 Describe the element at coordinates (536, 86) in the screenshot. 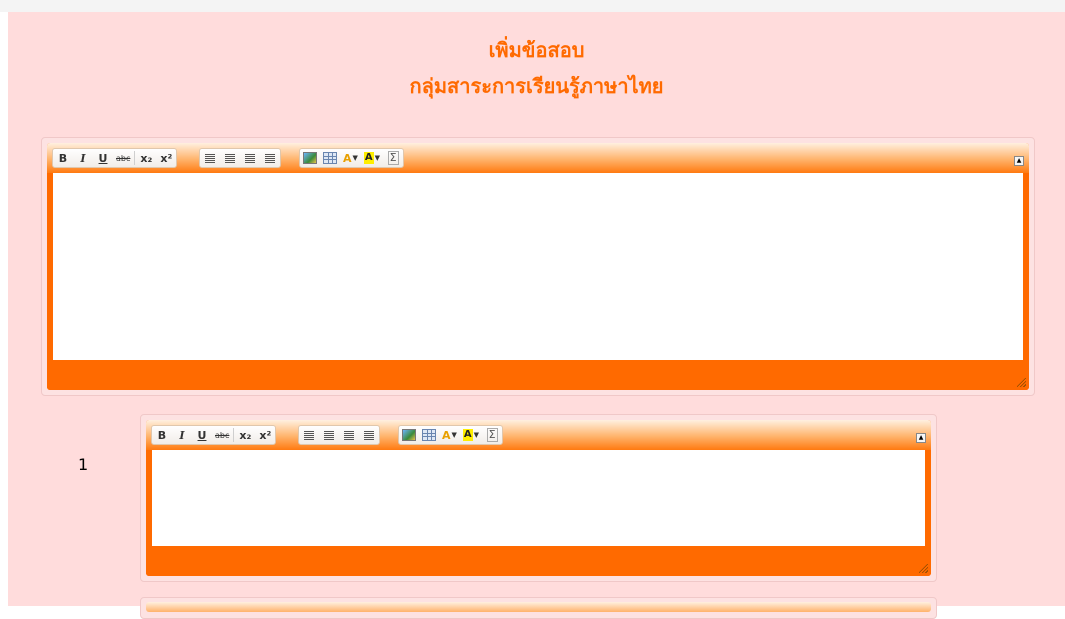

I see `page-subtitle: กลุ่มสาระการเรียนรู้ภาษาไทย` at that location.